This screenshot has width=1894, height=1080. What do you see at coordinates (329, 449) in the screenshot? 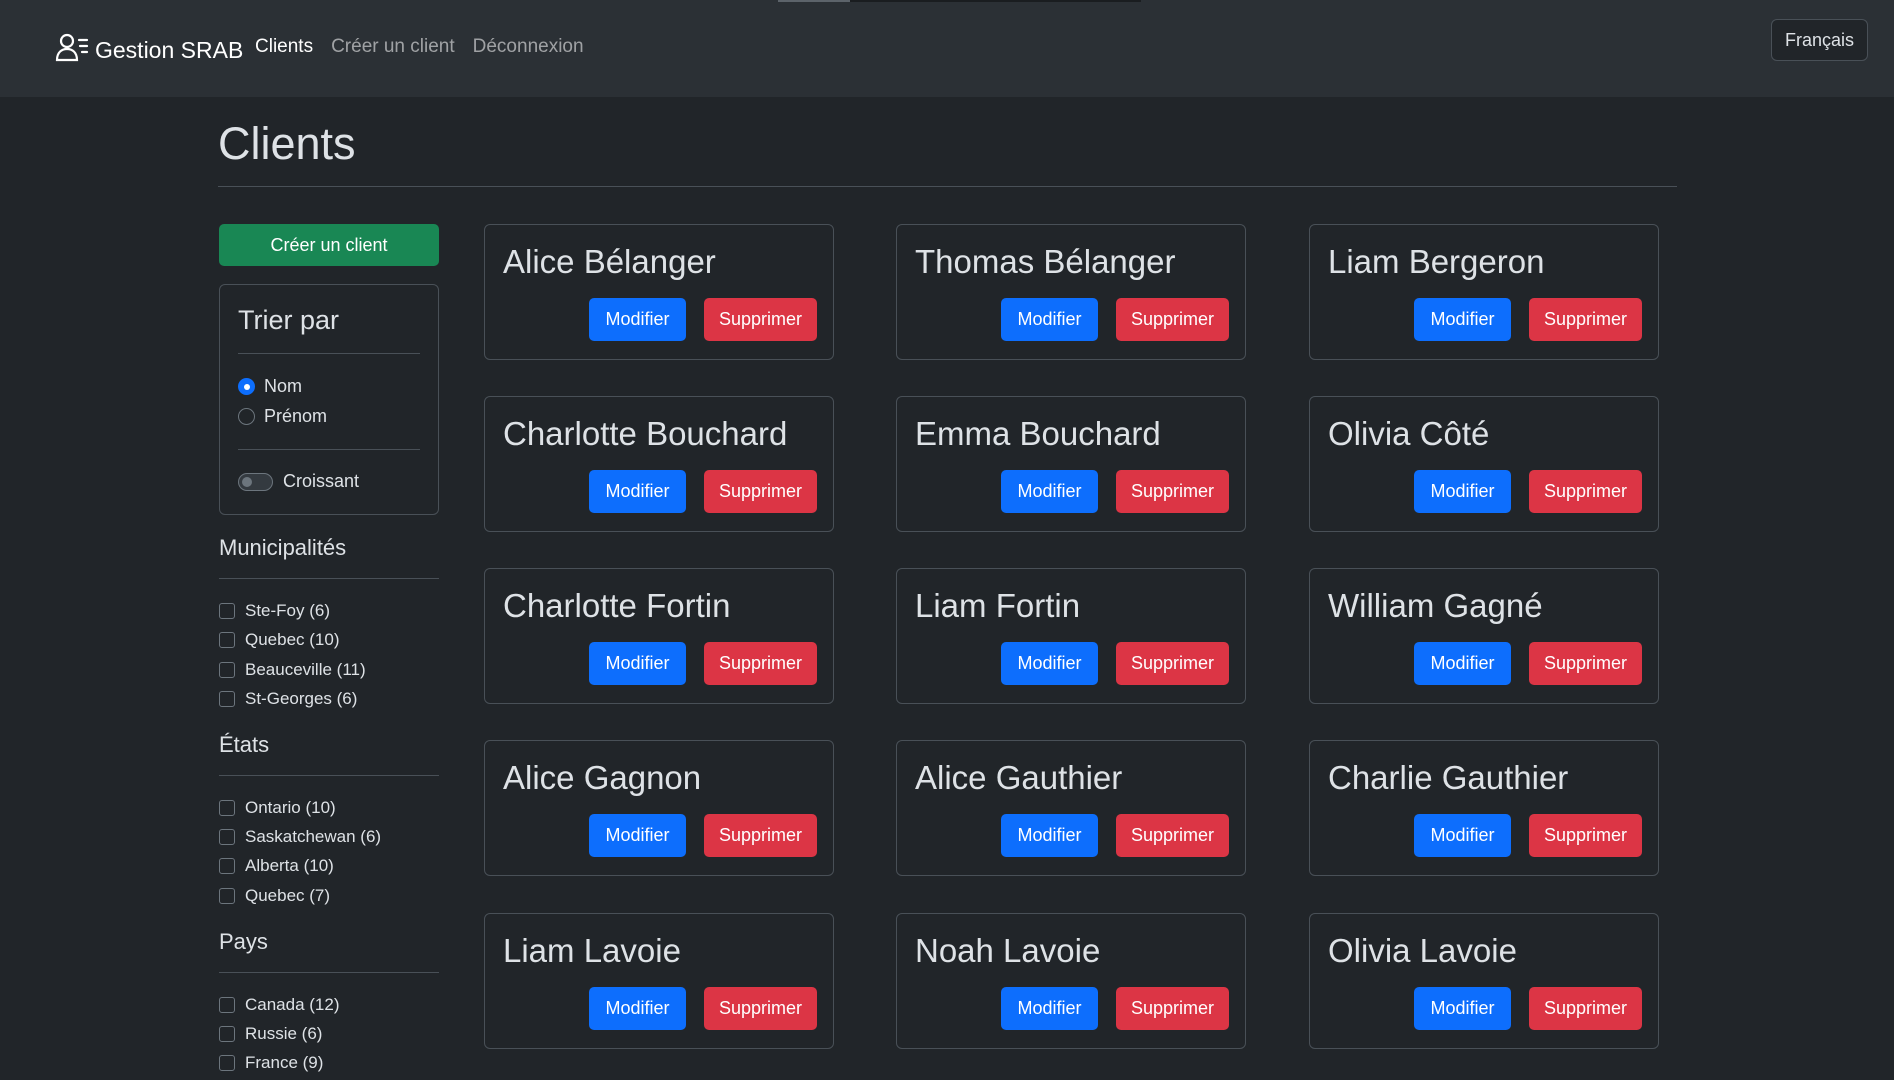
I see `sort-divider` at bounding box center [329, 449].